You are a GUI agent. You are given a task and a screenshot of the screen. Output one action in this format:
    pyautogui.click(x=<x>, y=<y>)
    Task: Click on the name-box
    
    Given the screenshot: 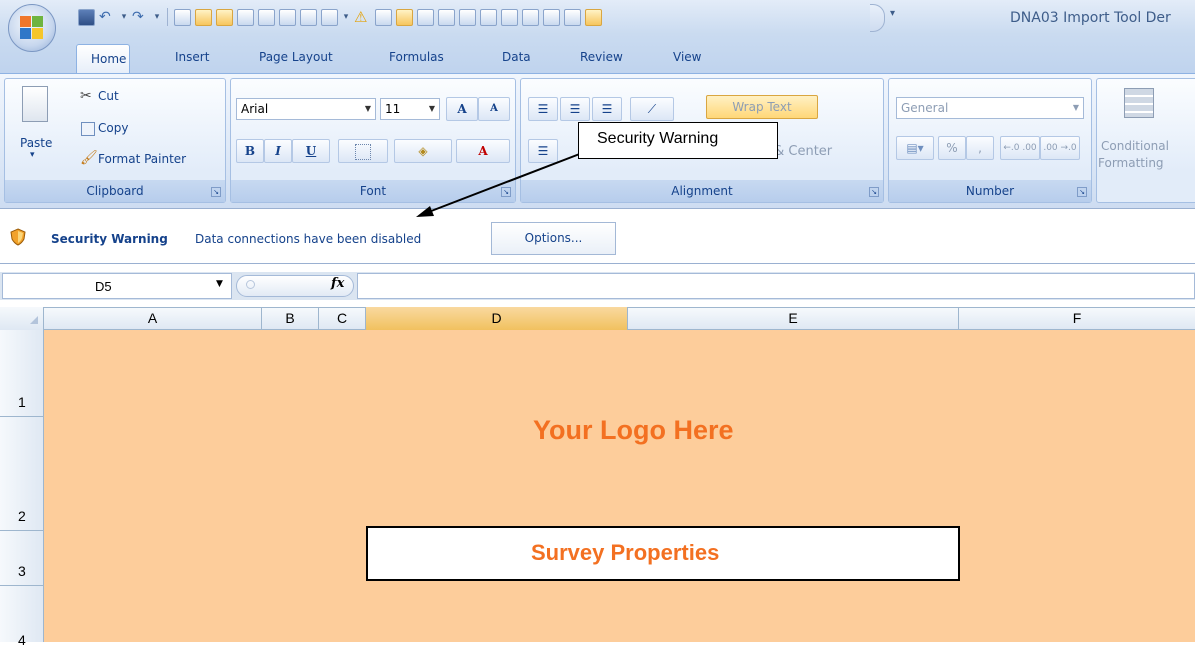 What is the action you would take?
    pyautogui.click(x=117, y=286)
    